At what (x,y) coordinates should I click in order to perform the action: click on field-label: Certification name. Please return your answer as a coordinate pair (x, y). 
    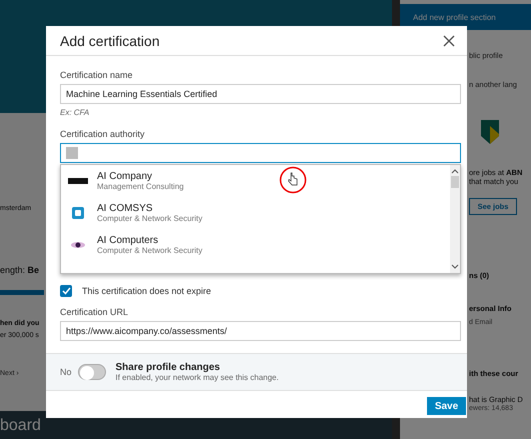
    Looking at the image, I should click on (97, 75).